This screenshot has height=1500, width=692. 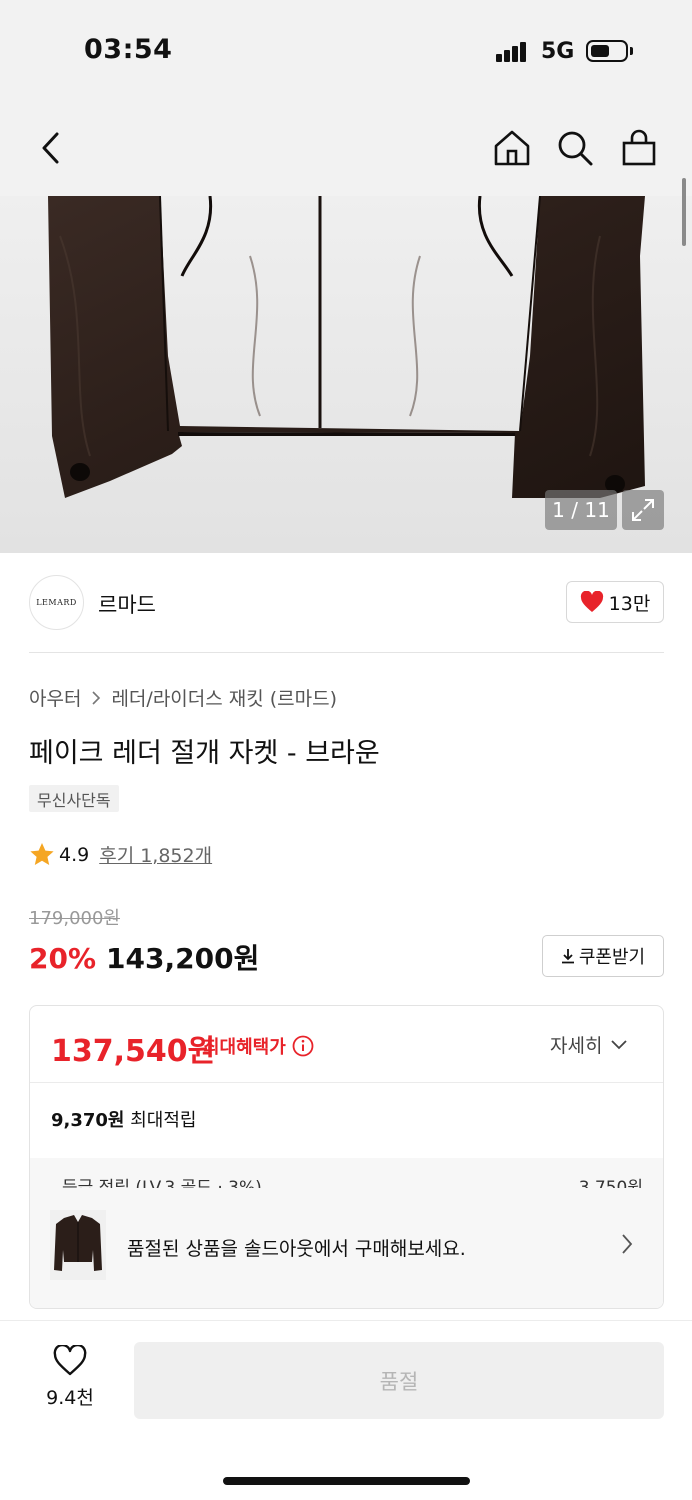 I want to click on battery-tip, so click(x=631, y=51).